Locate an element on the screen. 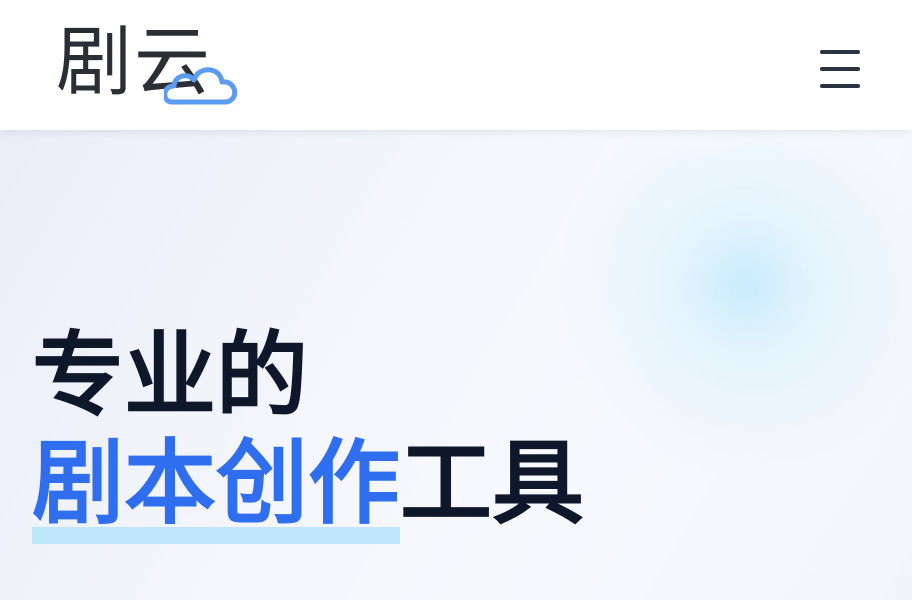 Image resolution: width=912 pixels, height=600 pixels. headline-rest-text: 工具 is located at coordinates (492, 483).